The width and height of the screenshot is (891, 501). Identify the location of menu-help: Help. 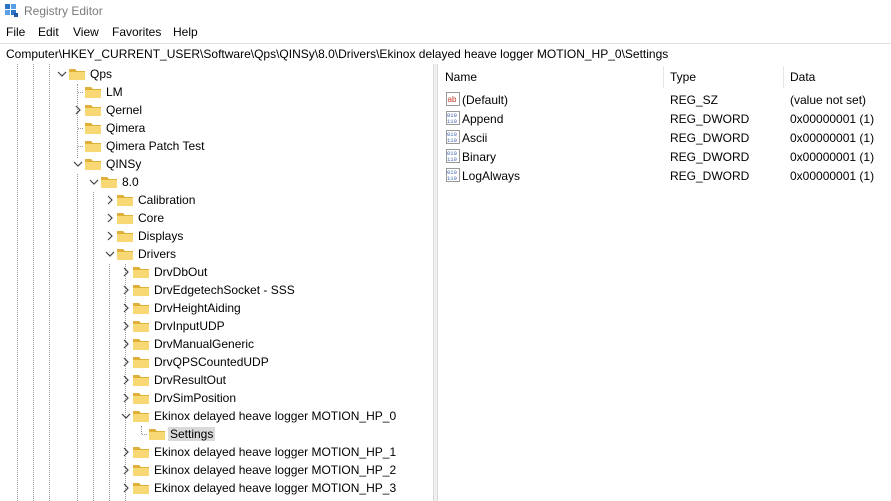
(185, 32).